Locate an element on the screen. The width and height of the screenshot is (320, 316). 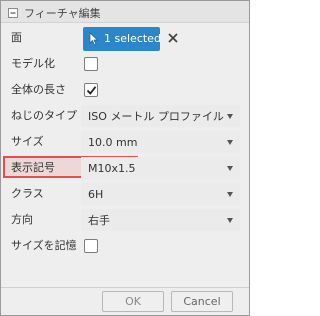
checkmark-icon is located at coordinates (91, 90).